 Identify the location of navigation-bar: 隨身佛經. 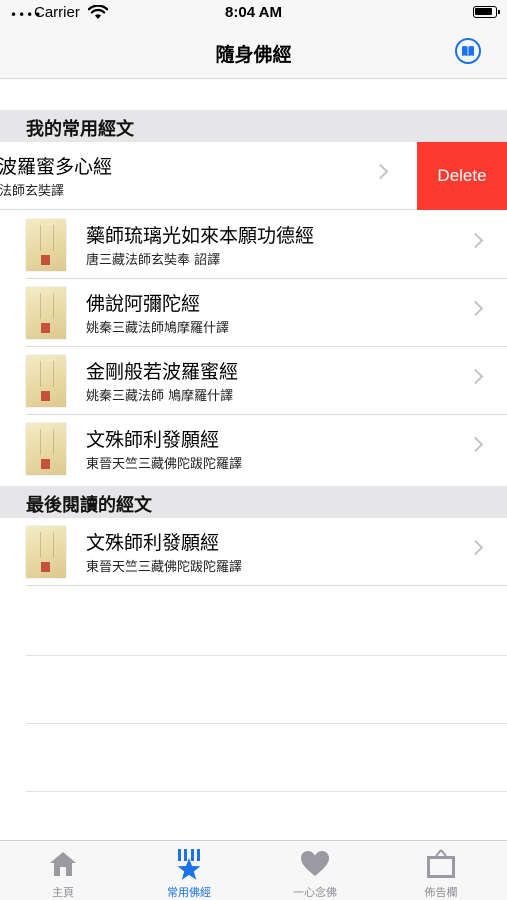
(253, 53).